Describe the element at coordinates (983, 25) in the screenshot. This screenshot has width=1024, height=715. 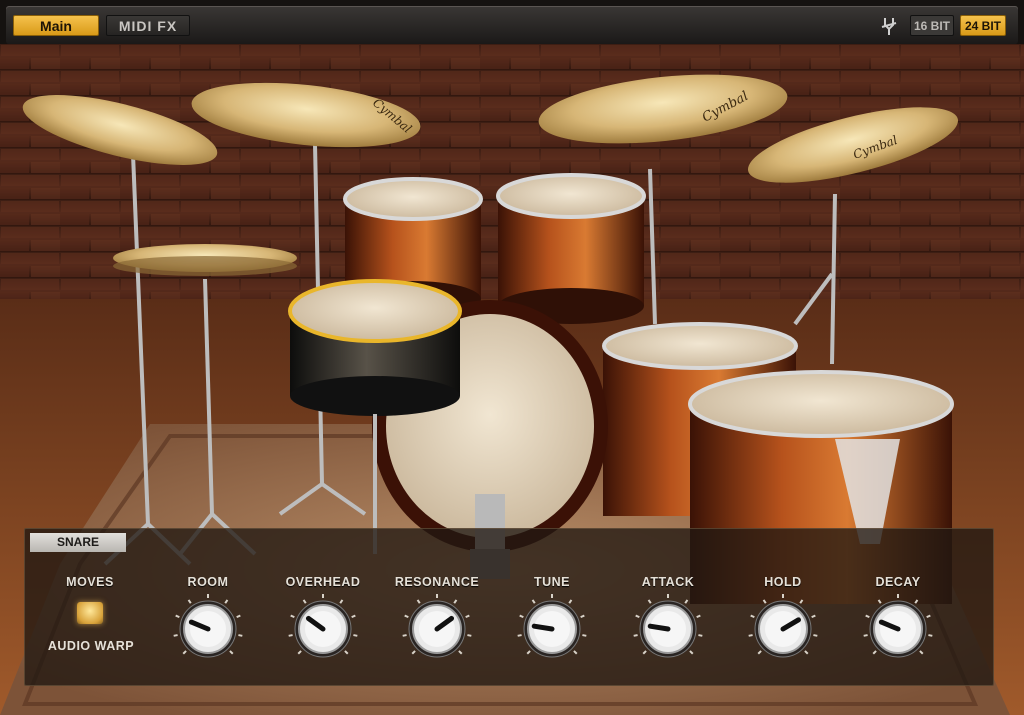
I see `bit-24-toggle: 24 BIT` at that location.